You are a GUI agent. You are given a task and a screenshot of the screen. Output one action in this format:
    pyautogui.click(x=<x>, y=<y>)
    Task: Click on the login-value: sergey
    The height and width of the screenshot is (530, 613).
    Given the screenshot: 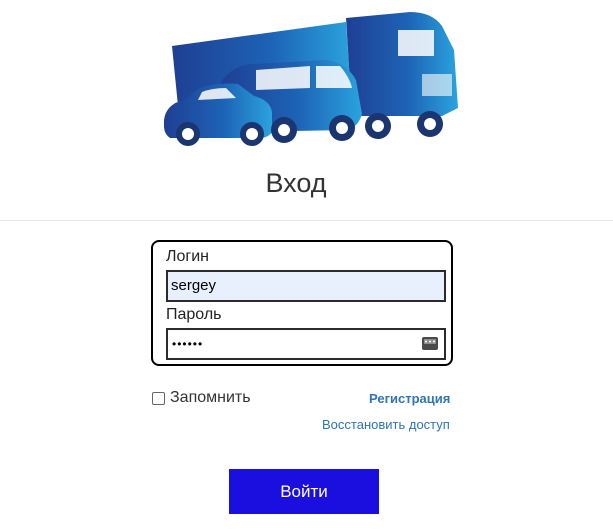 What is the action you would take?
    pyautogui.click(x=194, y=285)
    